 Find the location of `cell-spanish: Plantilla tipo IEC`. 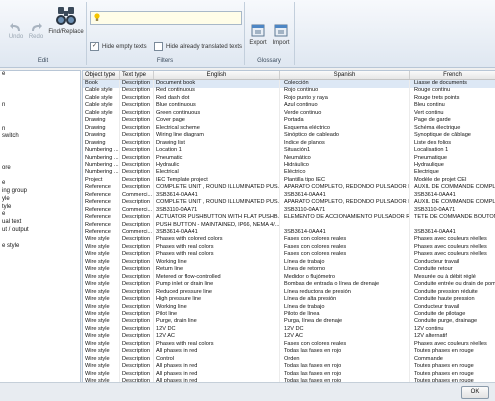

cell-spanish: Plantilla tipo IEC is located at coordinates (345, 180).